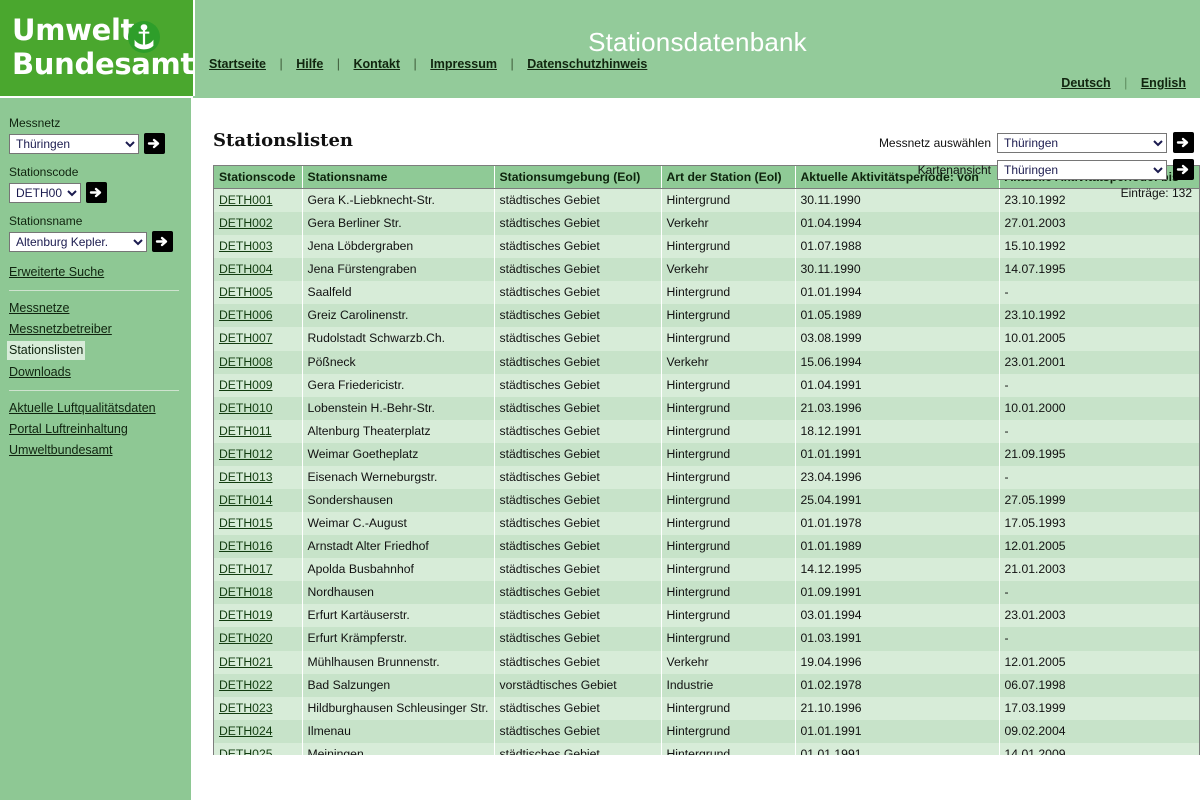 The width and height of the screenshot is (1200, 800). I want to click on sidebar-item-portal-luftreinhaltung: Portal Luftreinhaltung, so click(95, 429).